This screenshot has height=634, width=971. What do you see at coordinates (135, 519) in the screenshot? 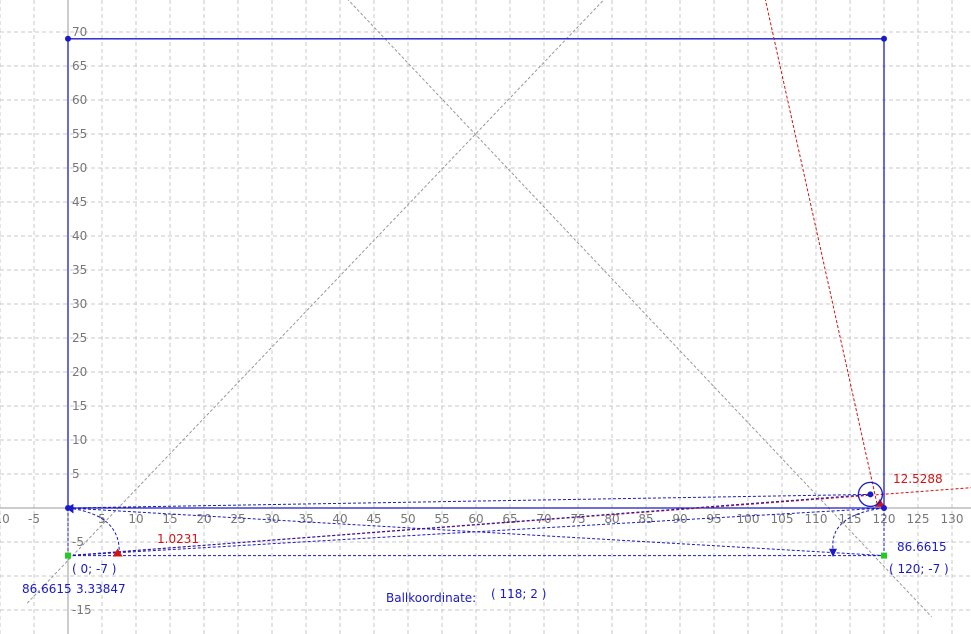
I see `x-tick-label: 10` at bounding box center [135, 519].